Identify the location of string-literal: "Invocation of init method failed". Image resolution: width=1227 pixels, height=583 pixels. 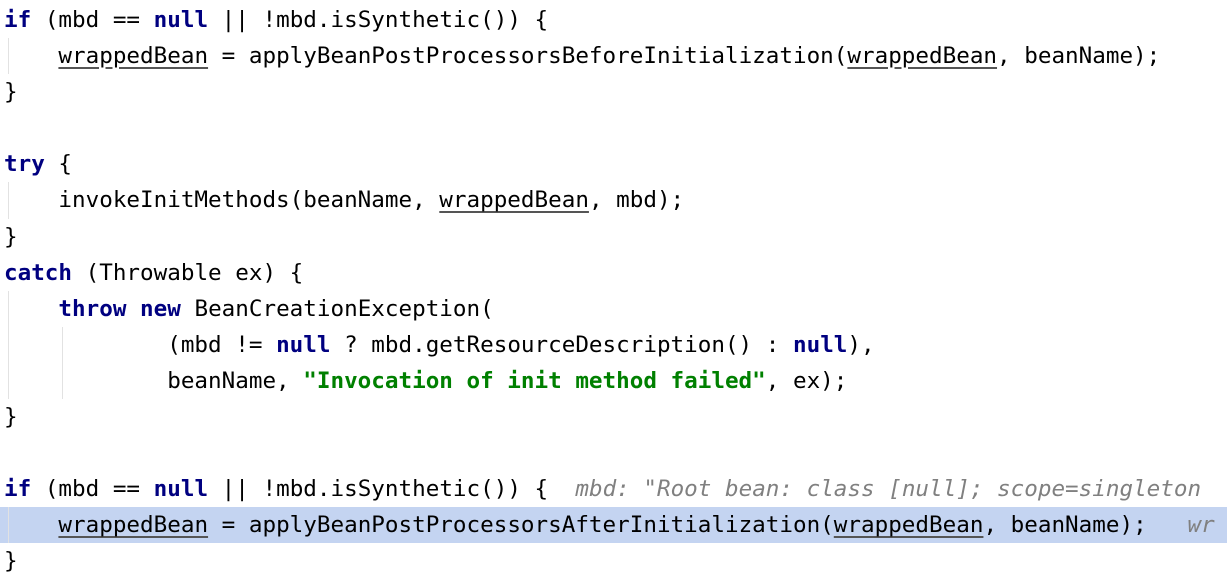
(534, 380).